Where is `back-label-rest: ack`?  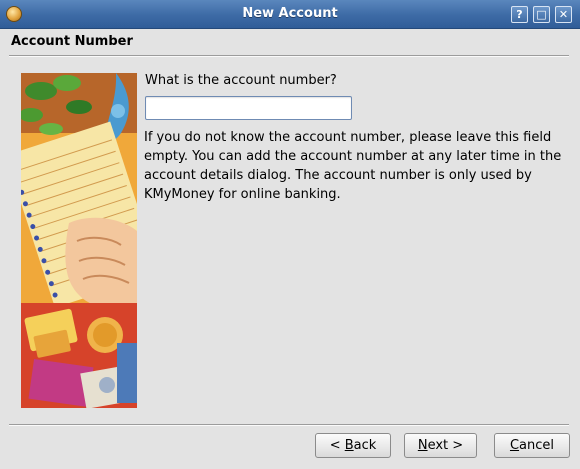 back-label-rest: ack is located at coordinates (365, 445).